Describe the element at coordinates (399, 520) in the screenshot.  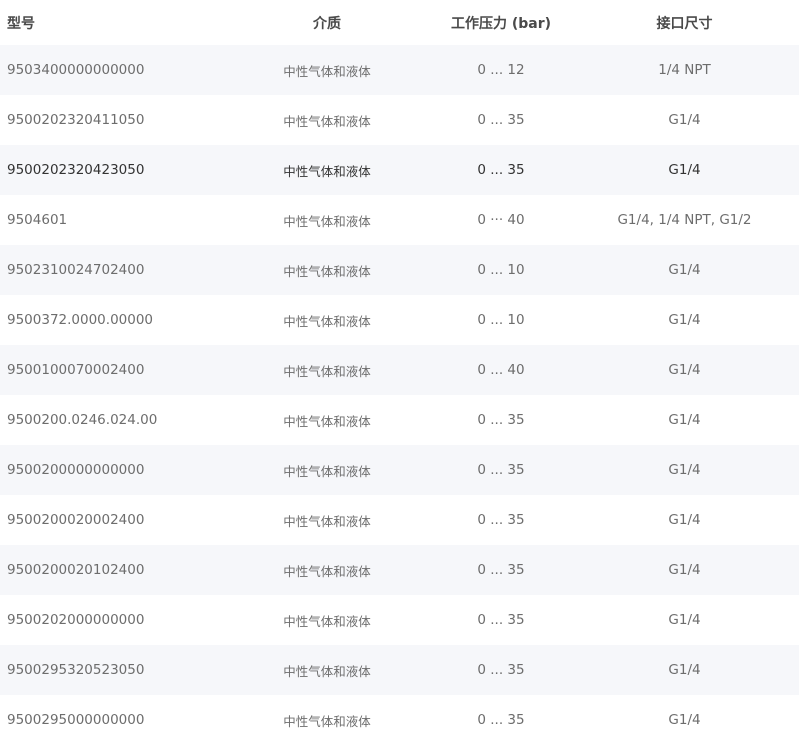
I see `table-row: 9500200020002400 中性气体和液体 0 ... 35 G1/4` at that location.